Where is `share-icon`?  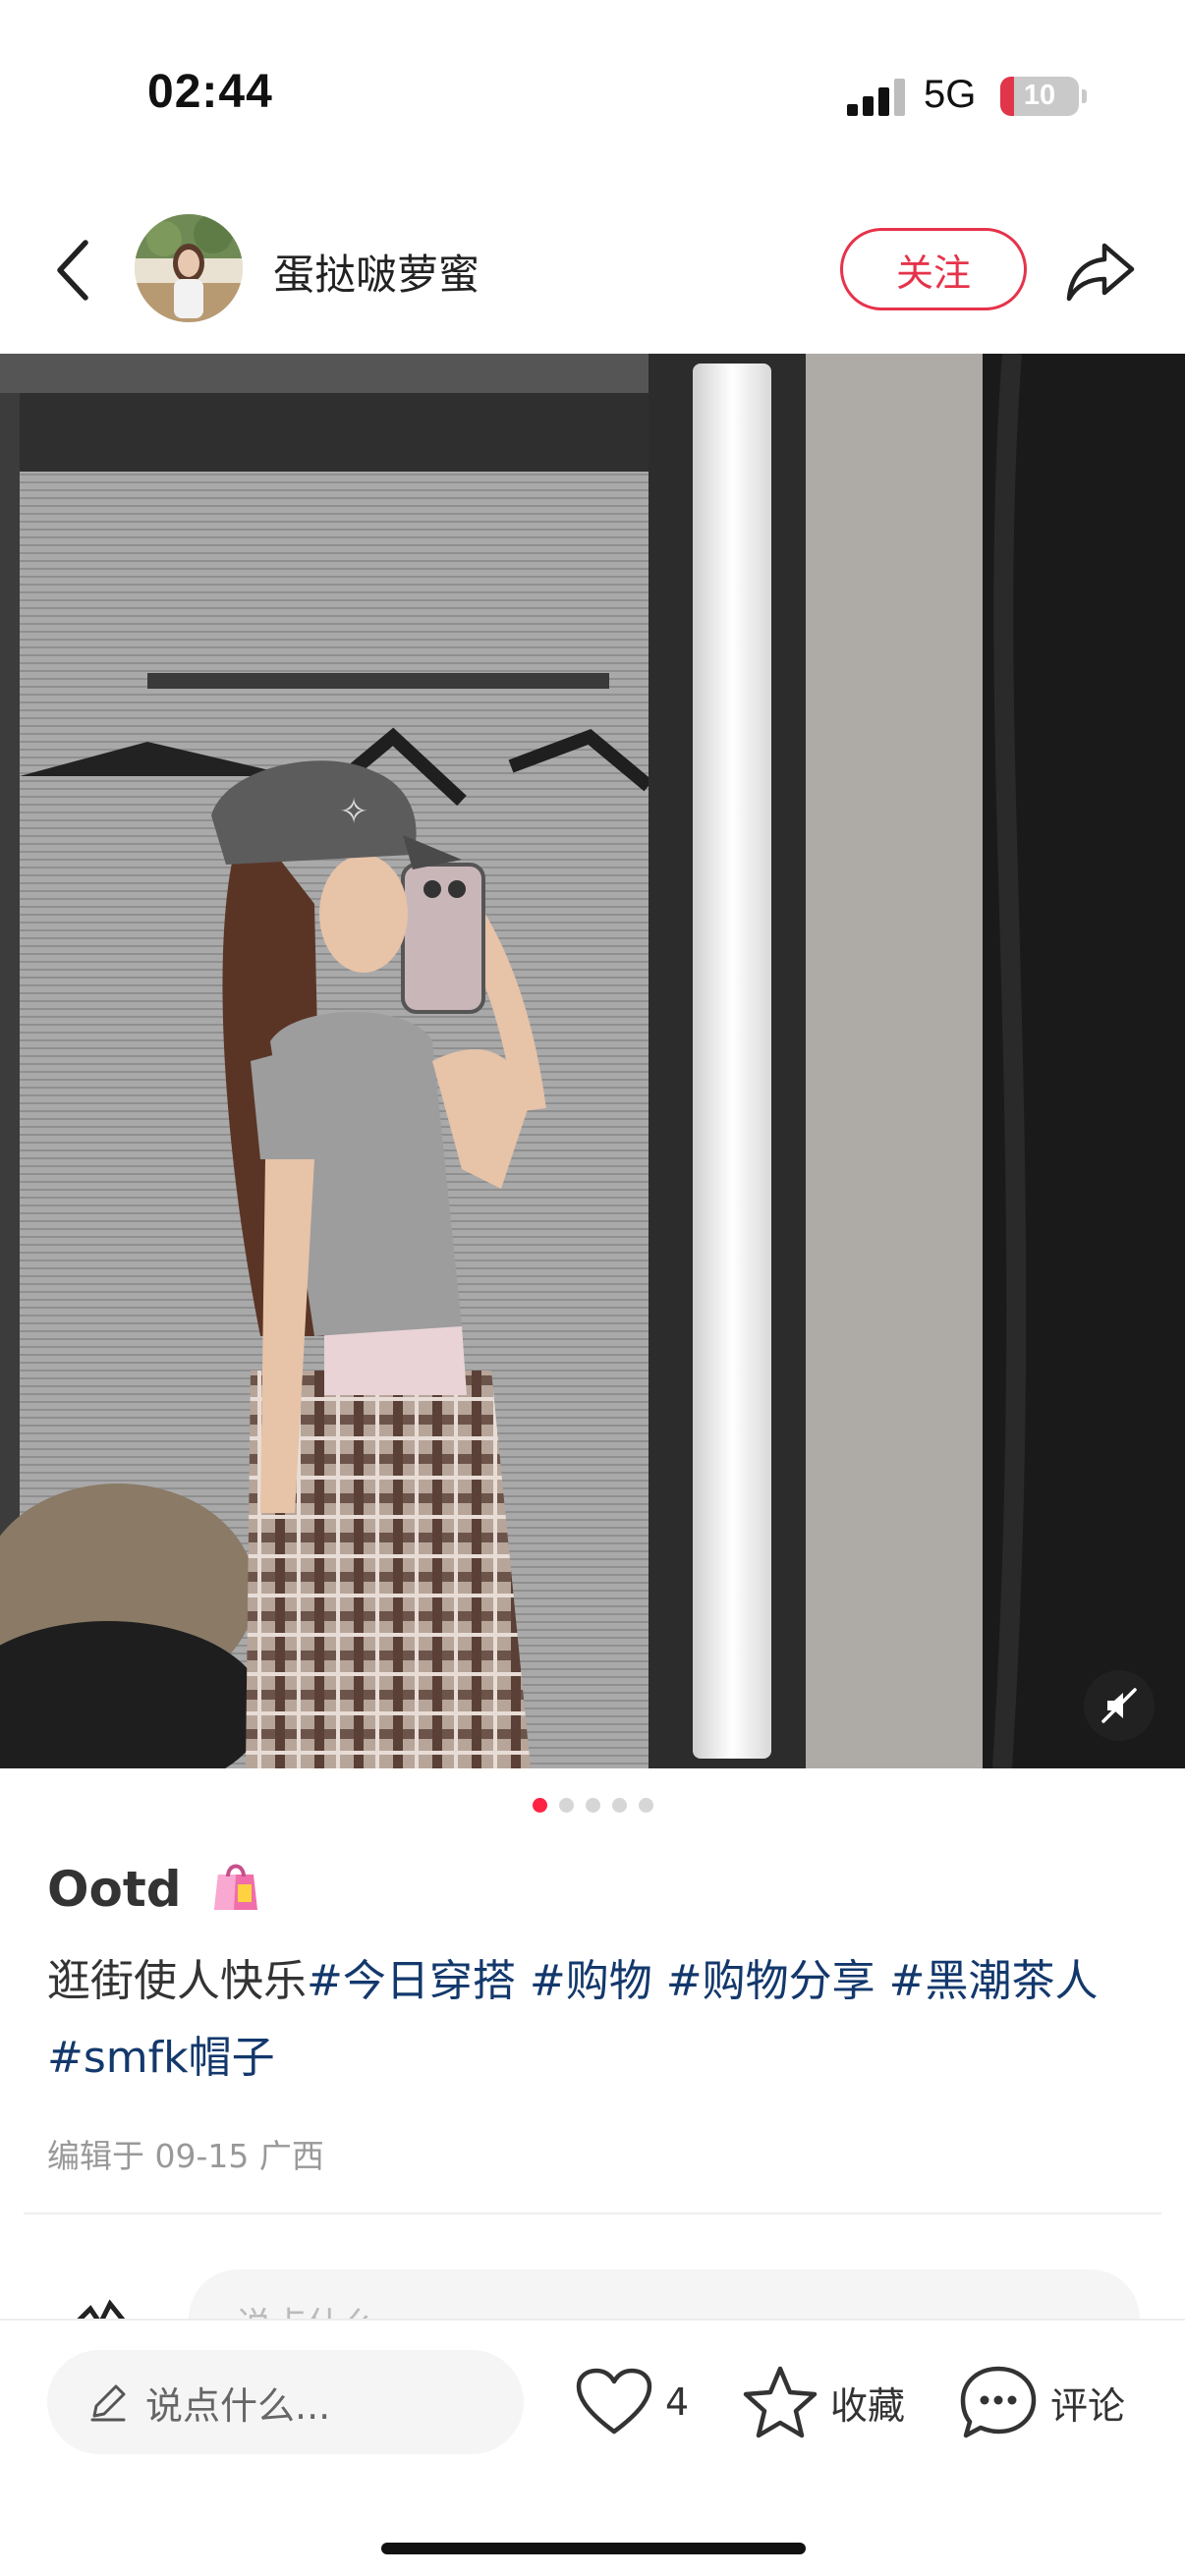 share-icon is located at coordinates (1100, 272).